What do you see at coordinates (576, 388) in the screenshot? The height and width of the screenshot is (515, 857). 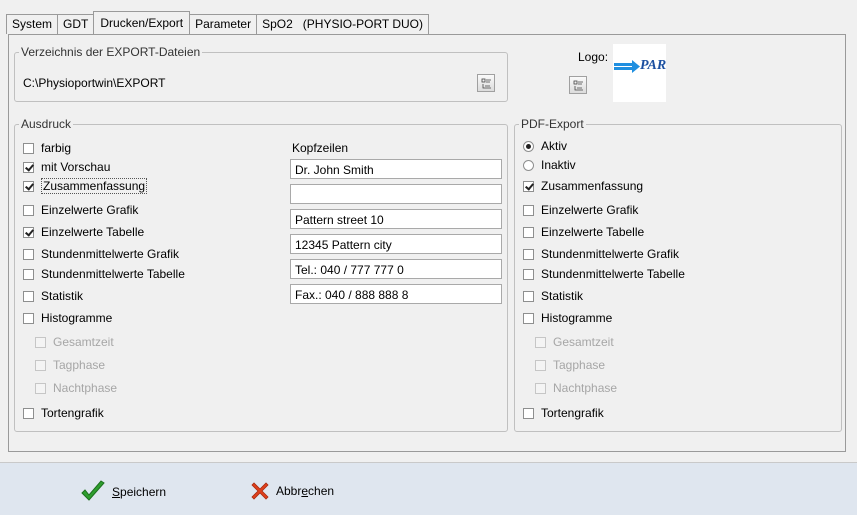 I see `pdf-nachtphase: Nachtphase` at bounding box center [576, 388].